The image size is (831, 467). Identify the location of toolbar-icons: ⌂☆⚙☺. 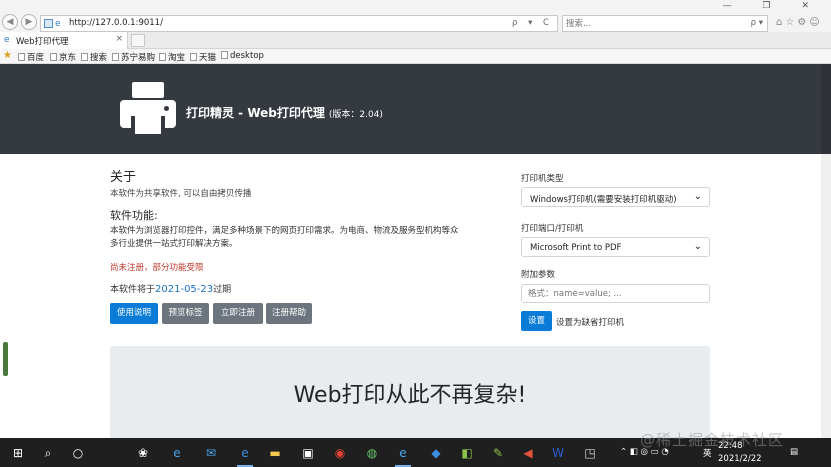
(799, 22).